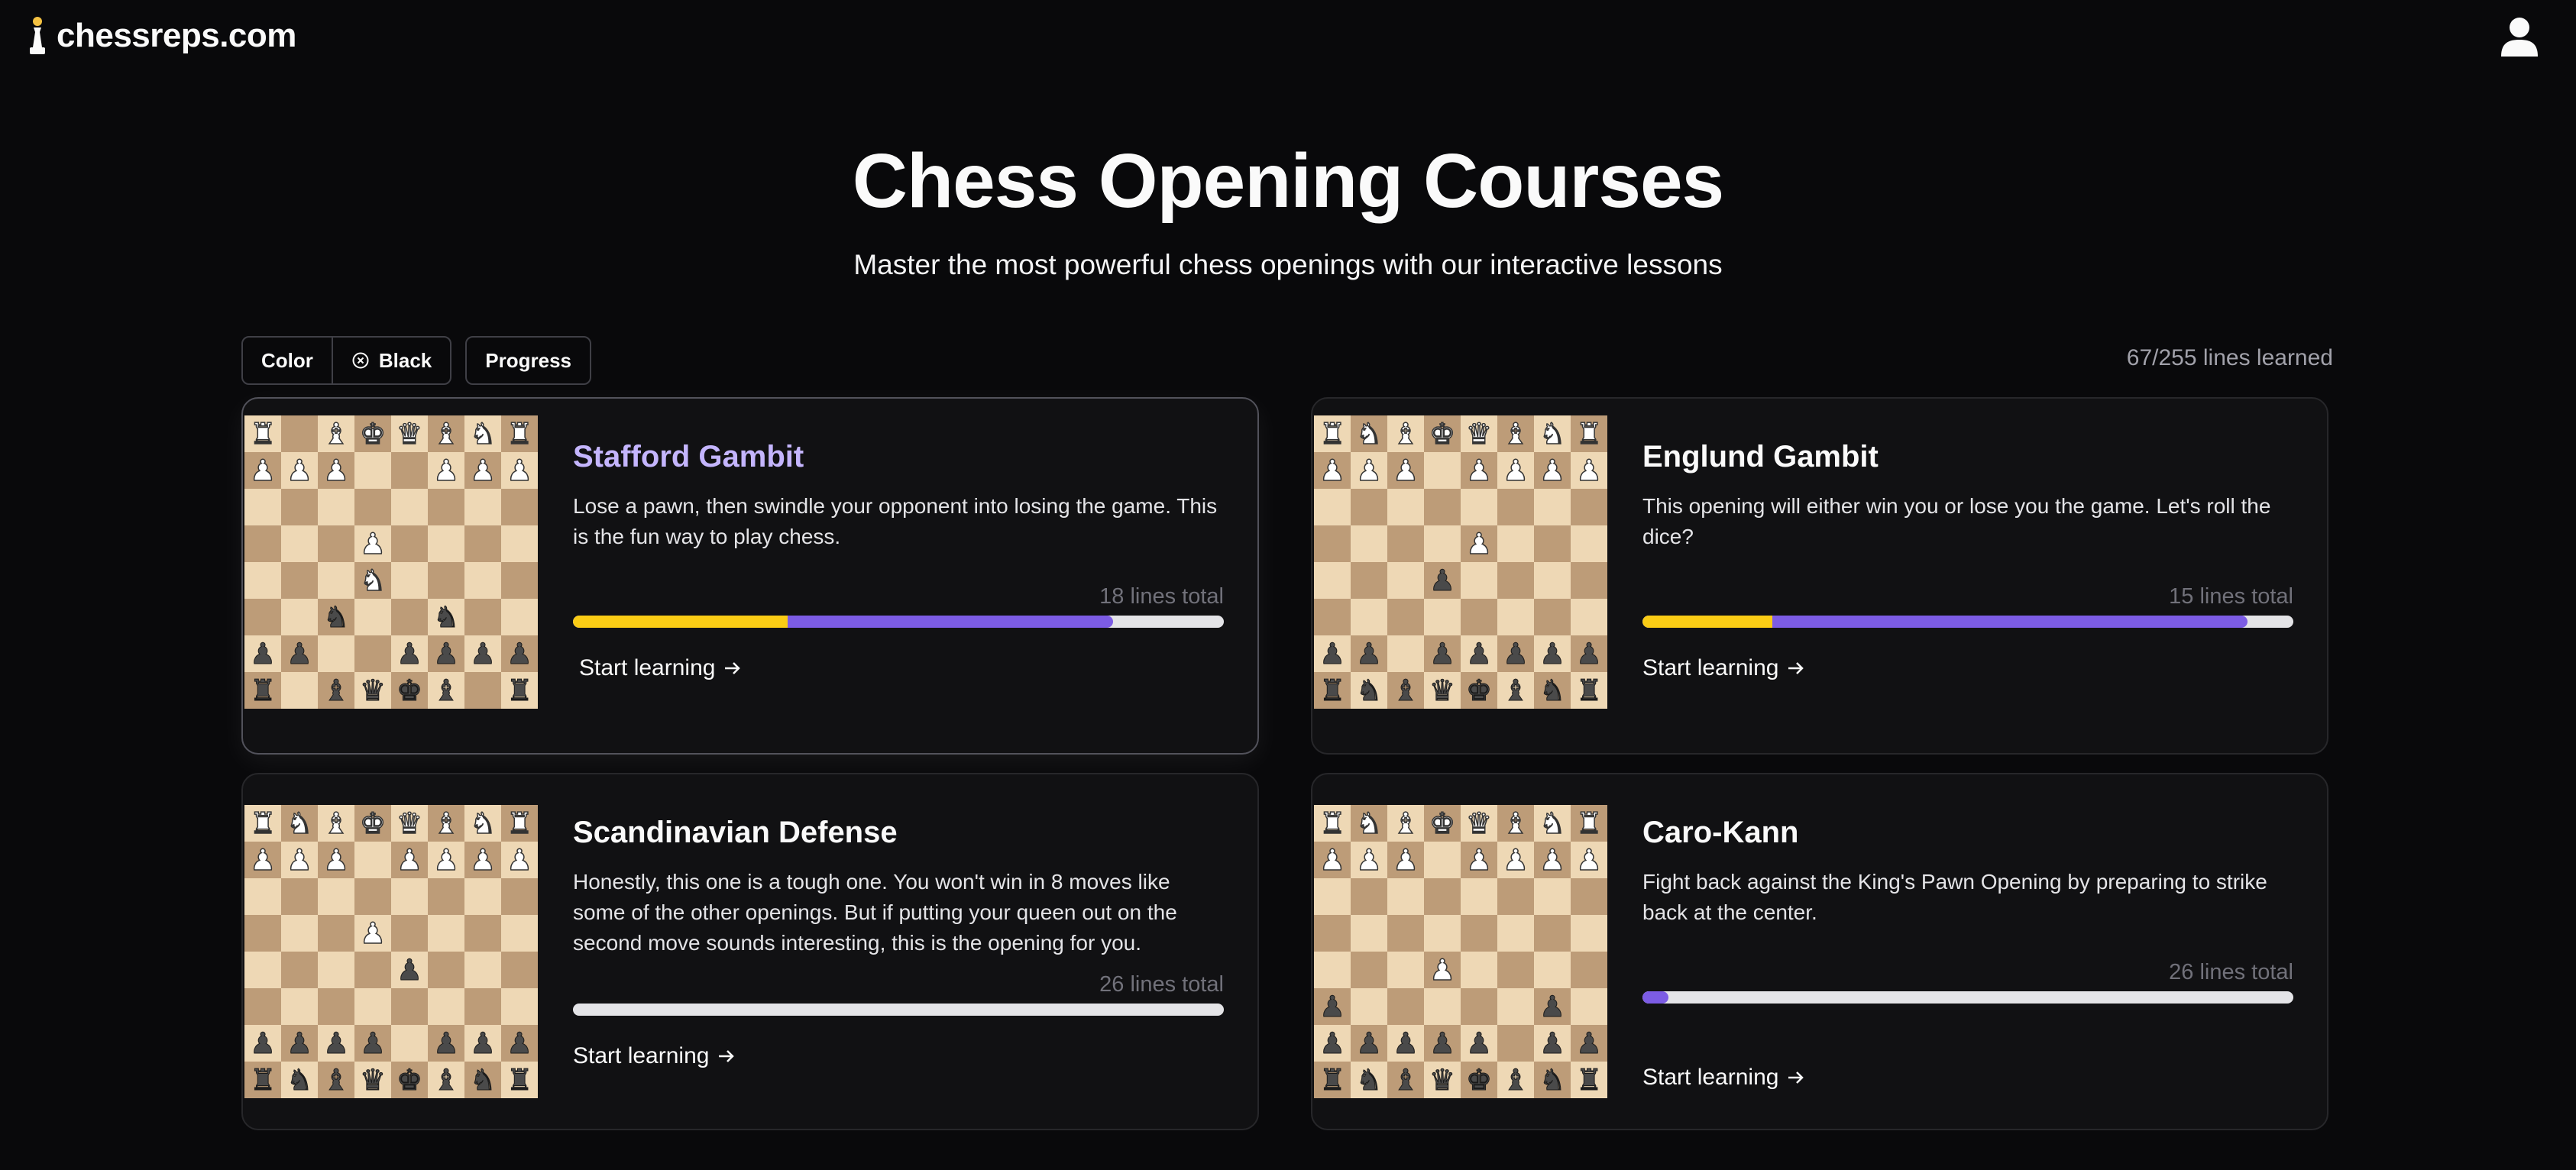 The width and height of the screenshot is (2576, 1170). I want to click on black-queen-icon: ♛, so click(373, 1080).